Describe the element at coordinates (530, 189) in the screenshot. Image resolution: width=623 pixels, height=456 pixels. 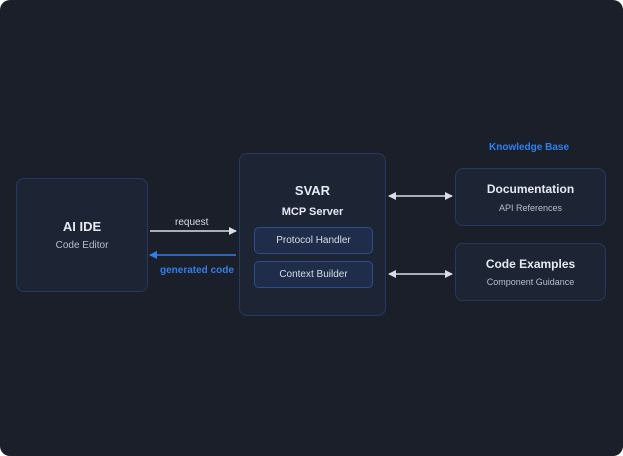
I see `documentation-title: Documentation` at that location.